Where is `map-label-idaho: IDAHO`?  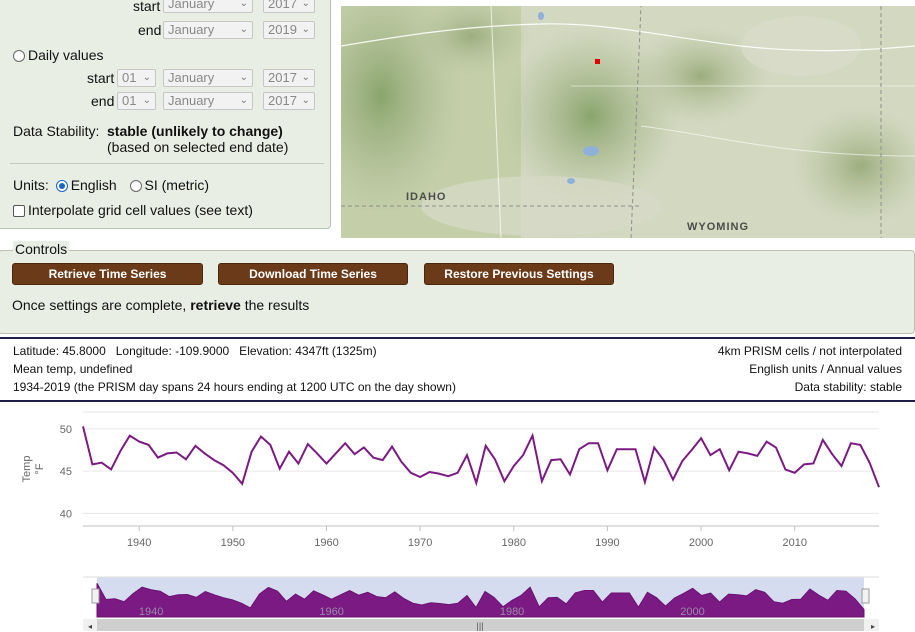 map-label-idaho: IDAHO is located at coordinates (426, 197).